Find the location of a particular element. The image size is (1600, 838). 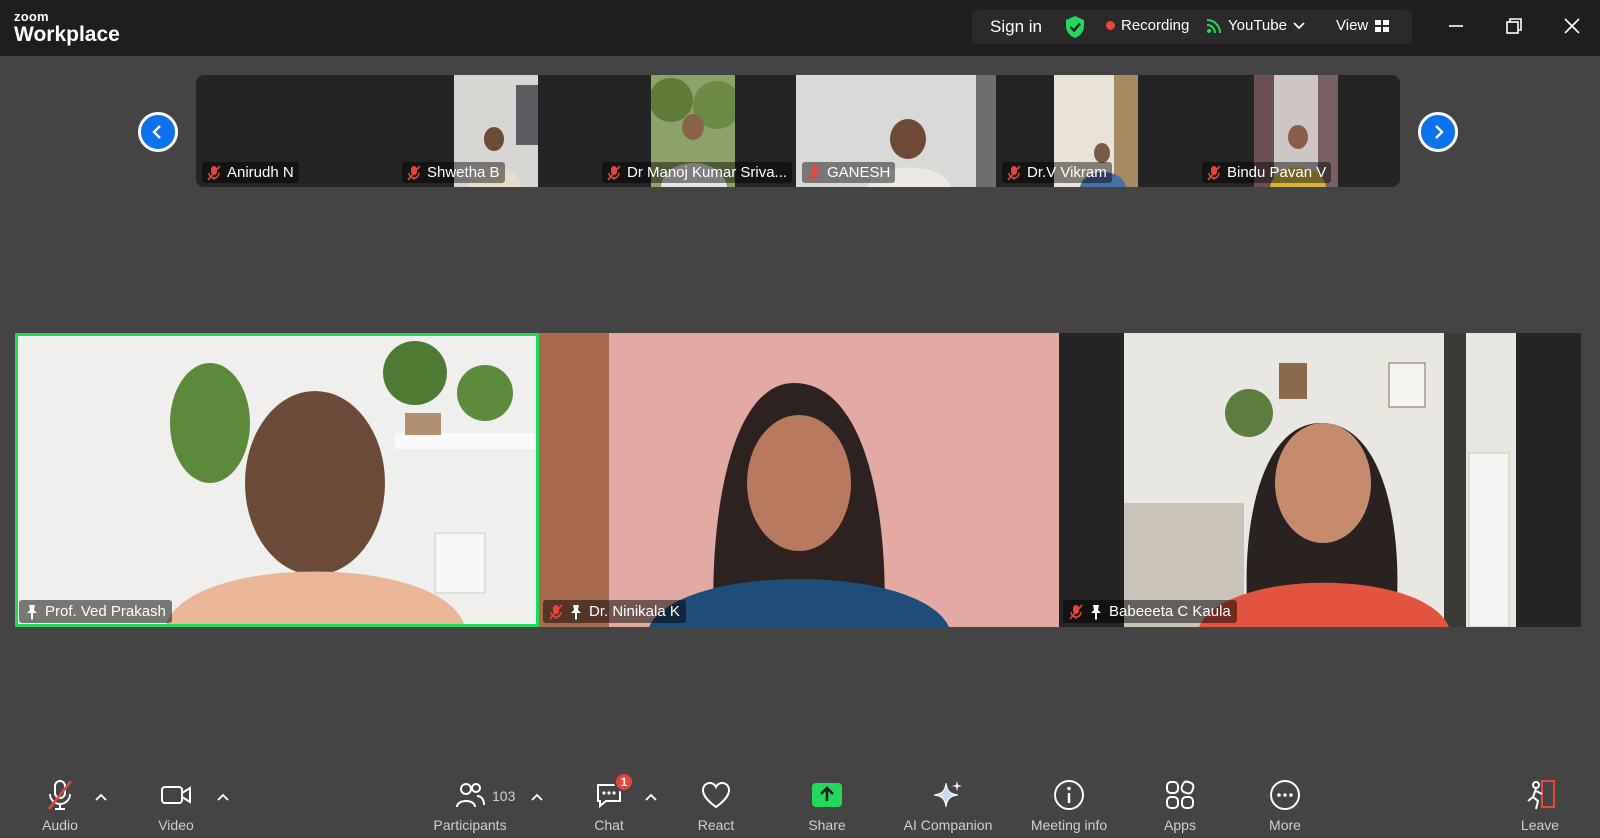

livestream-label: YouTube is located at coordinates (1257, 25).